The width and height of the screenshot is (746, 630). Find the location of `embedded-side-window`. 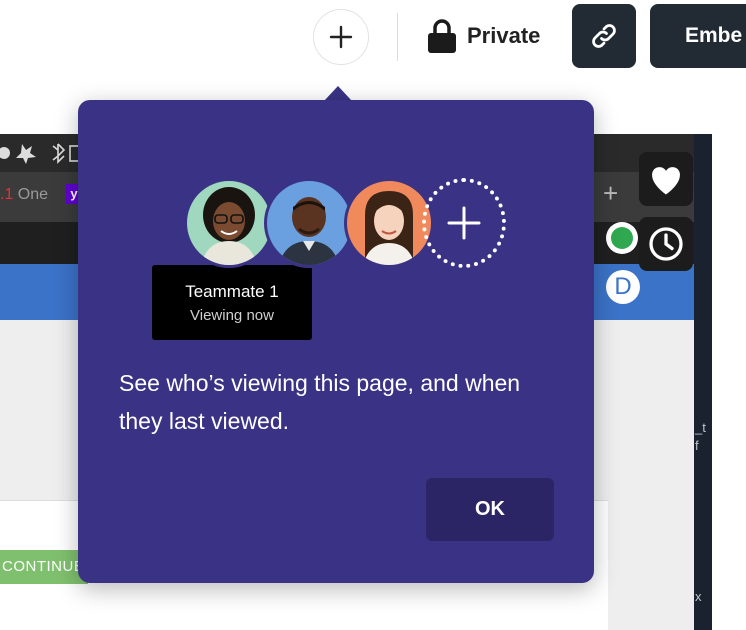

embedded-side-window is located at coordinates (703, 382).